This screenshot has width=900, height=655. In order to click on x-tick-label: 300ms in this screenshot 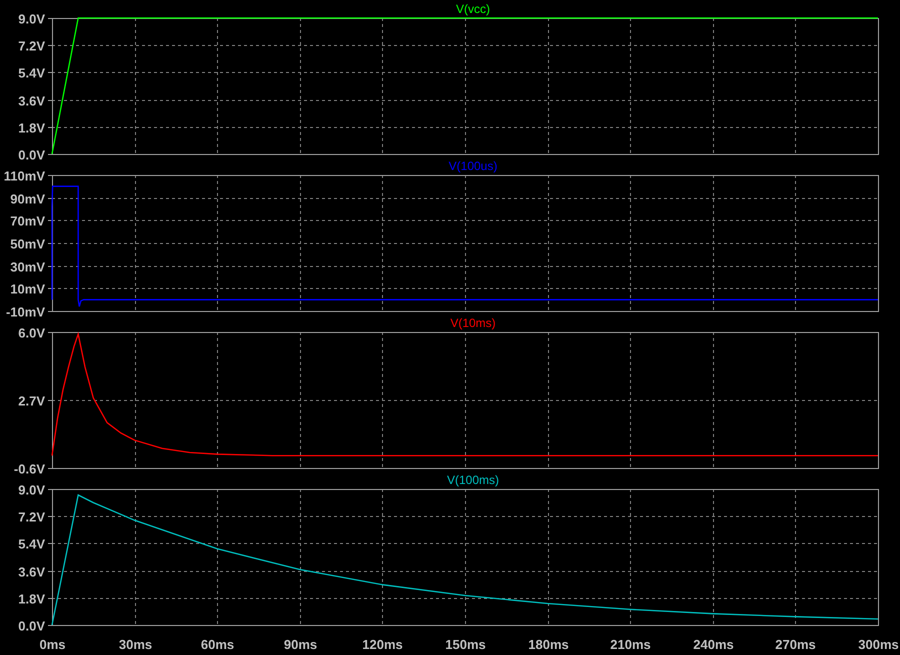, I will do `click(878, 644)`.